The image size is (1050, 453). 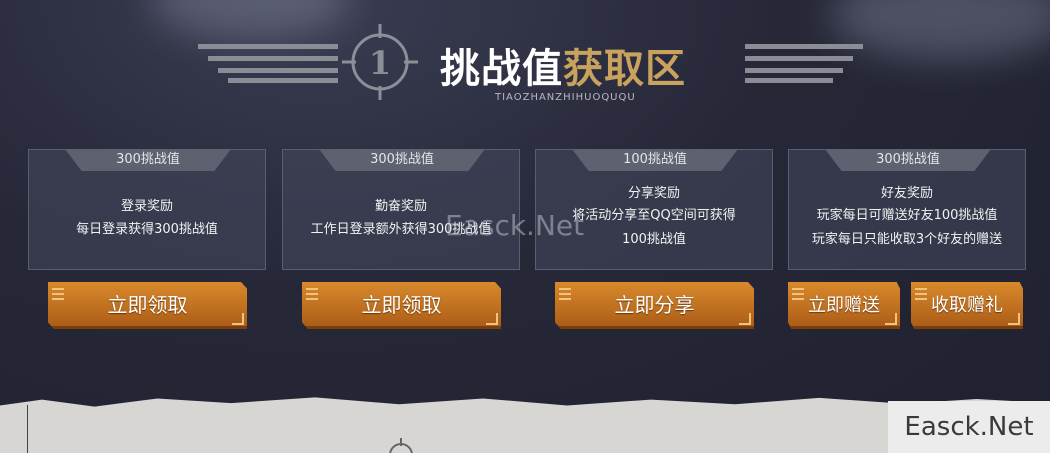 What do you see at coordinates (817, 64) in the screenshot?
I see `right-stripes-decoration` at bounding box center [817, 64].